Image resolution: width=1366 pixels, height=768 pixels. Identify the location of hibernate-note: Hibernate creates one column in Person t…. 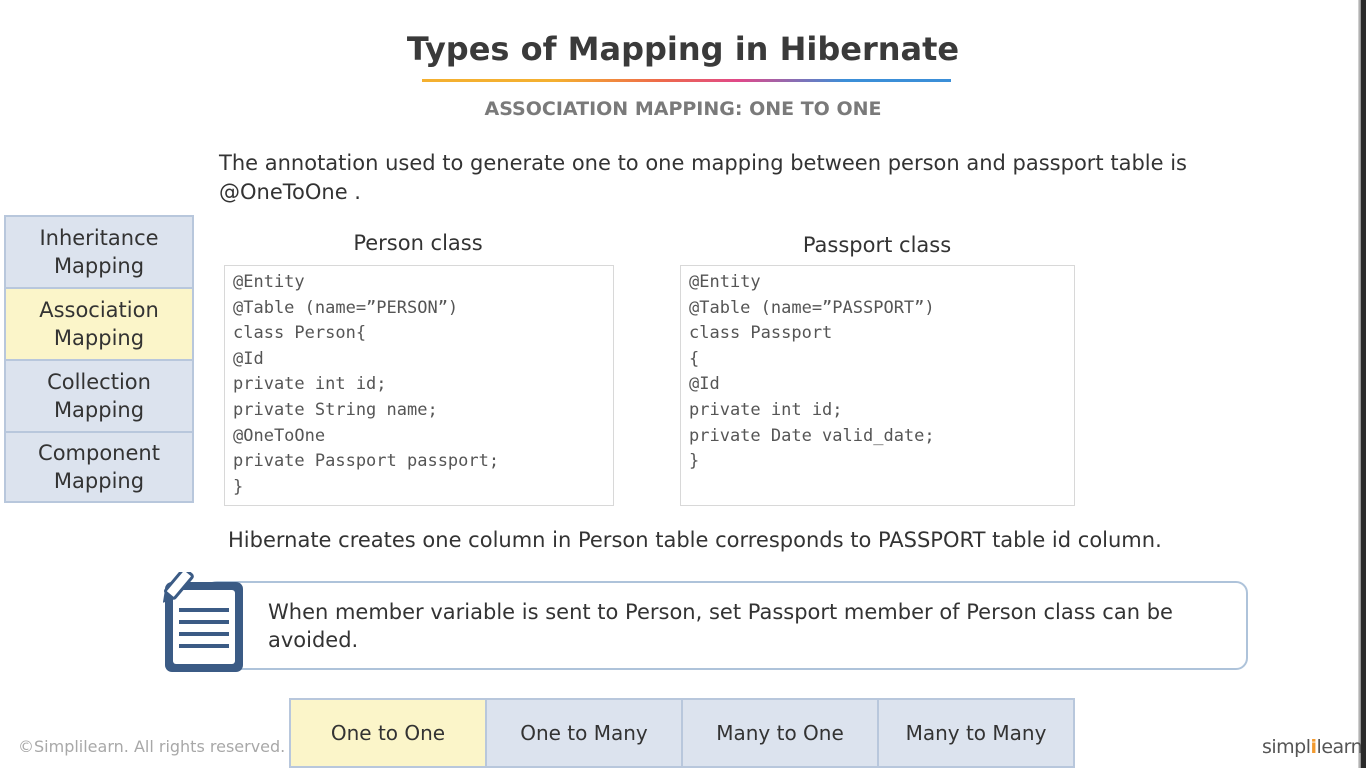
(695, 540).